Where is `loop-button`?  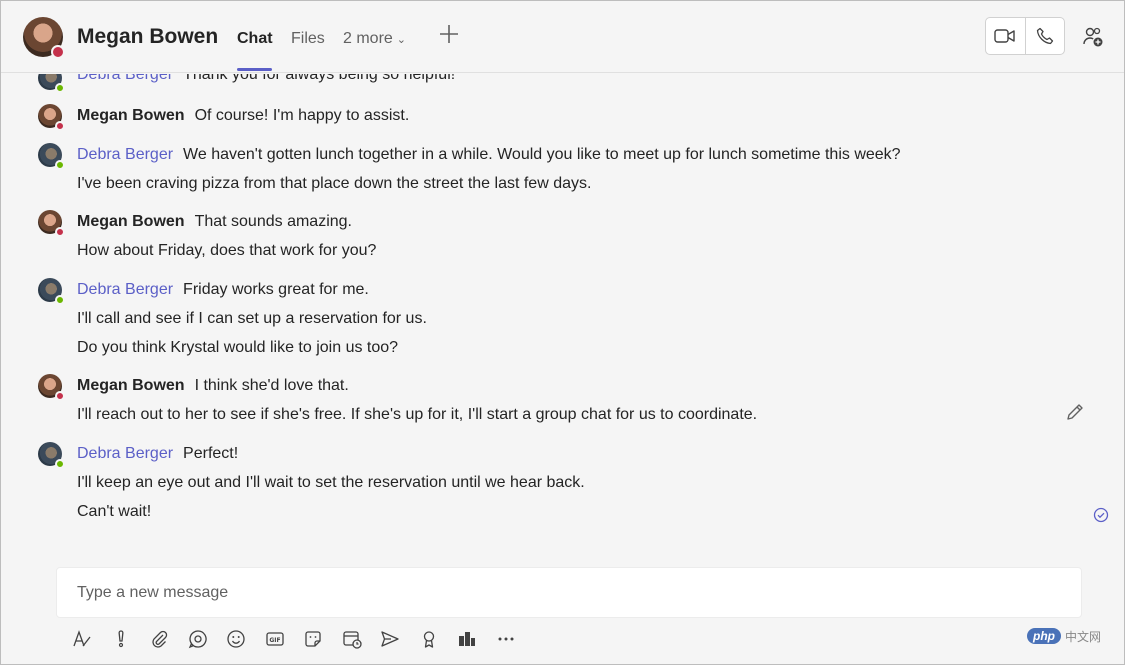 loop-button is located at coordinates (198, 639).